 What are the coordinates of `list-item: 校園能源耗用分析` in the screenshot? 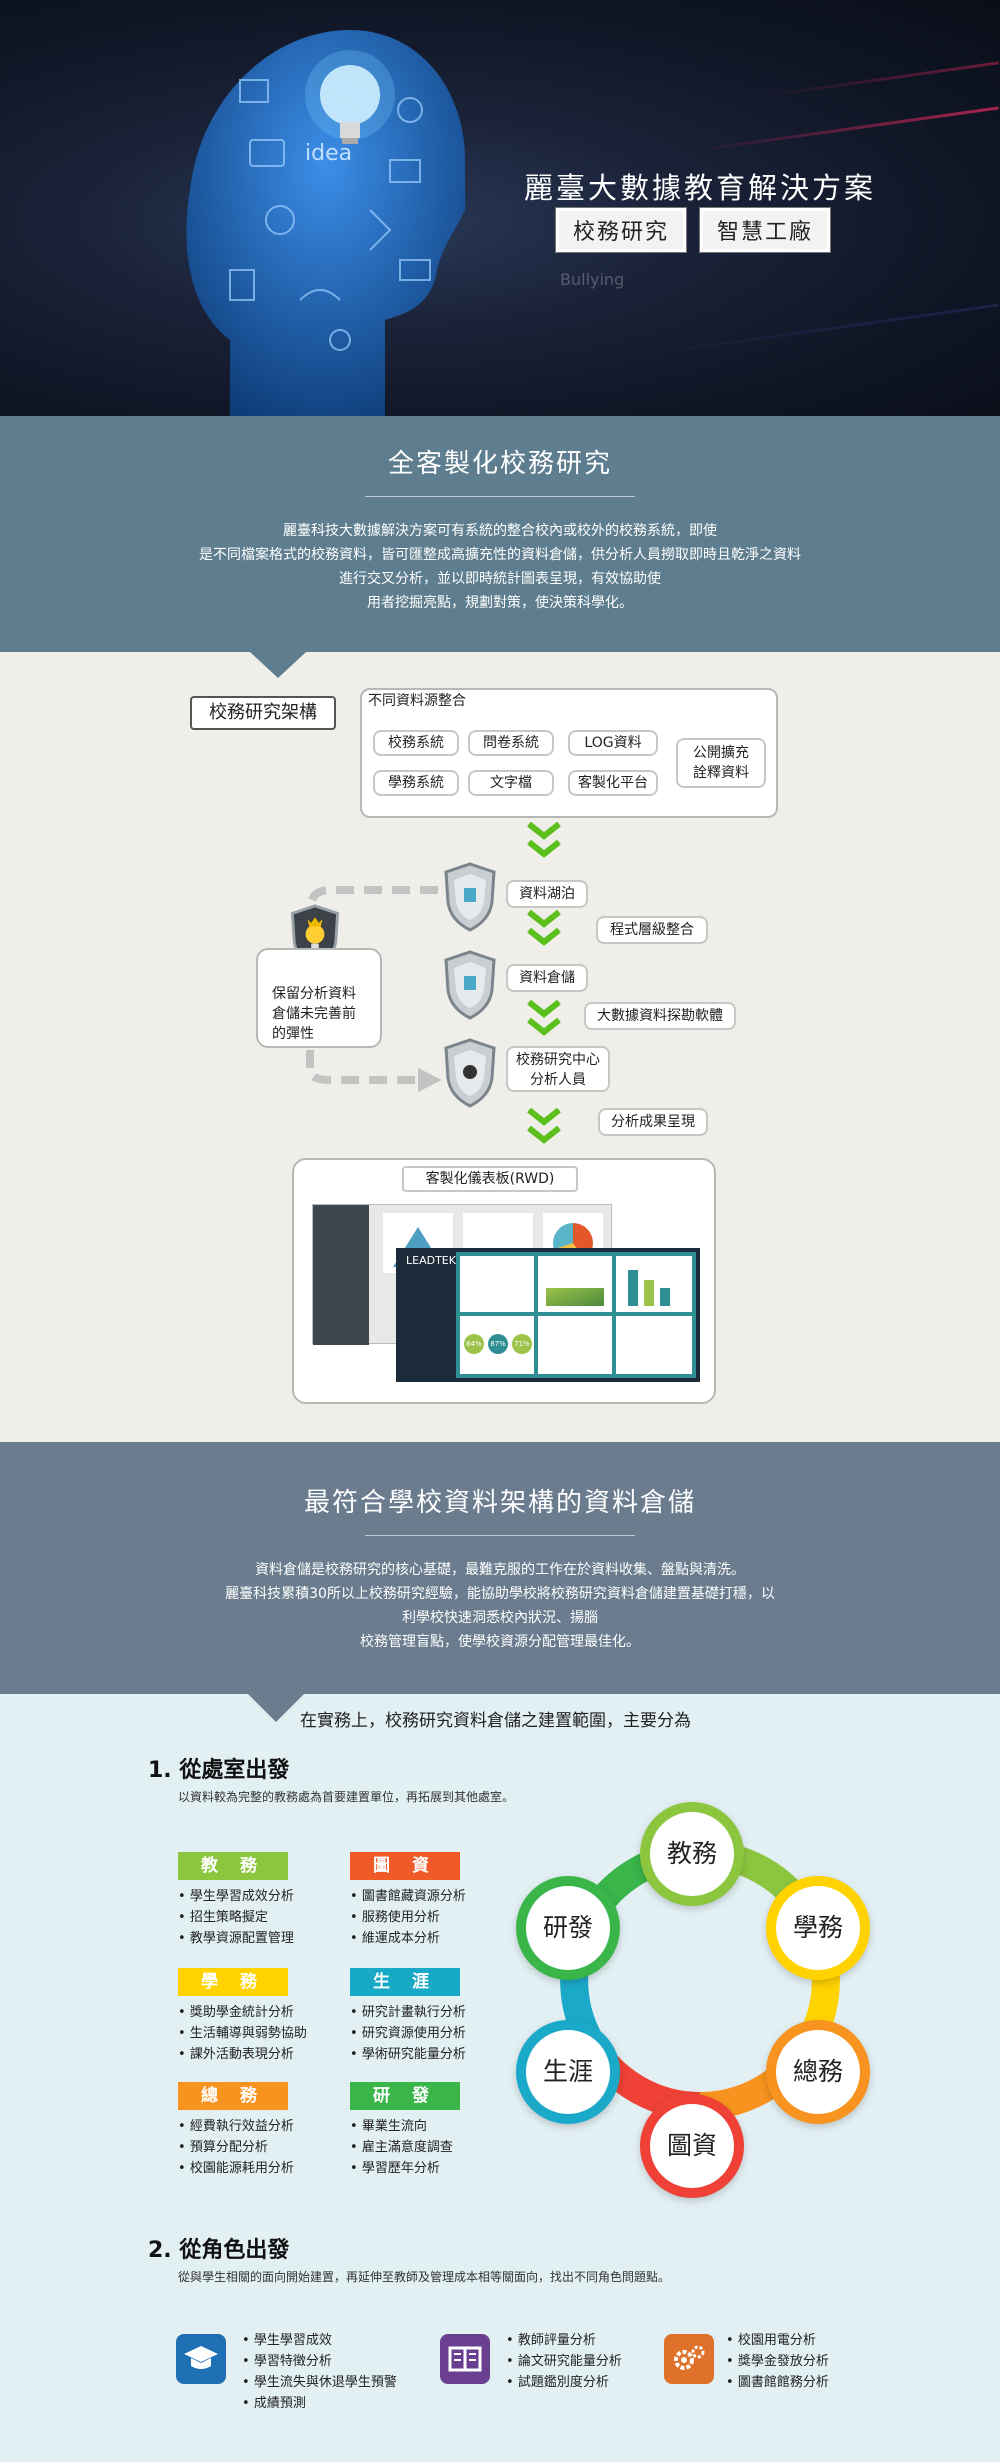 It's located at (236, 2168).